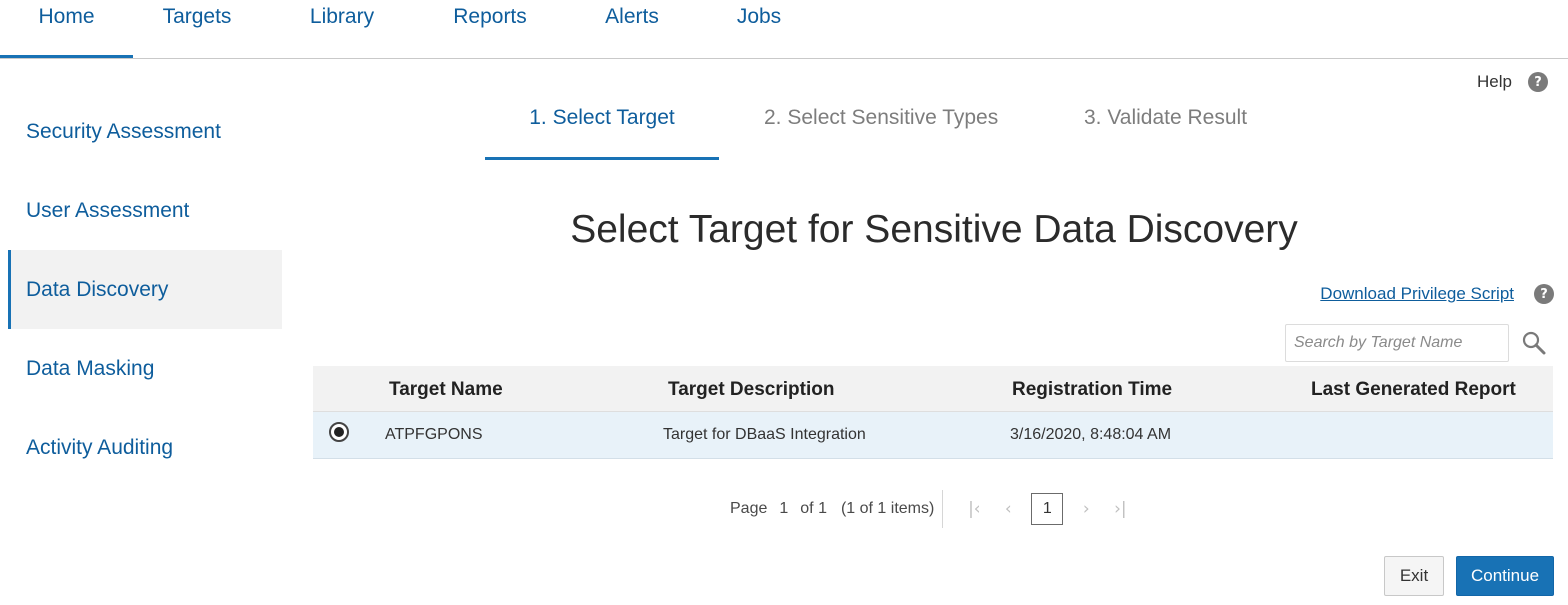 This screenshot has height=605, width=1568. Describe the element at coordinates (1534, 343) in the screenshot. I see `search-icon` at that location.